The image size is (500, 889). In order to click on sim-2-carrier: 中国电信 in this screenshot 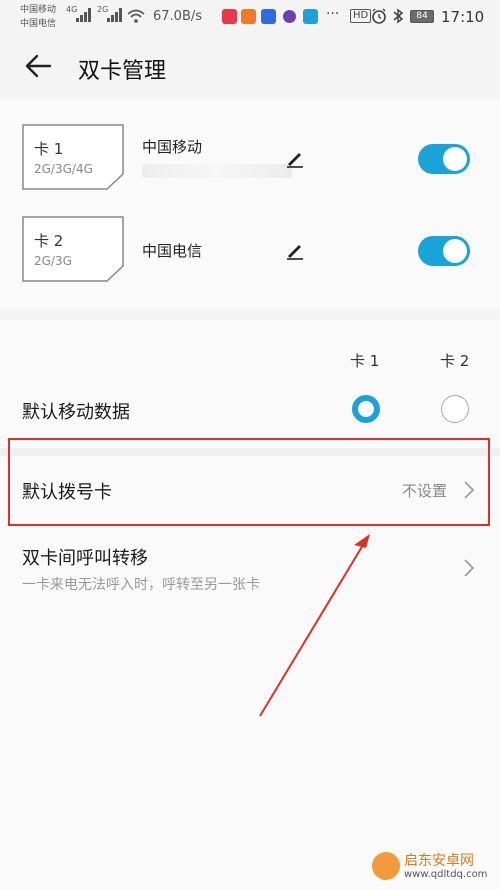, I will do `click(172, 251)`.